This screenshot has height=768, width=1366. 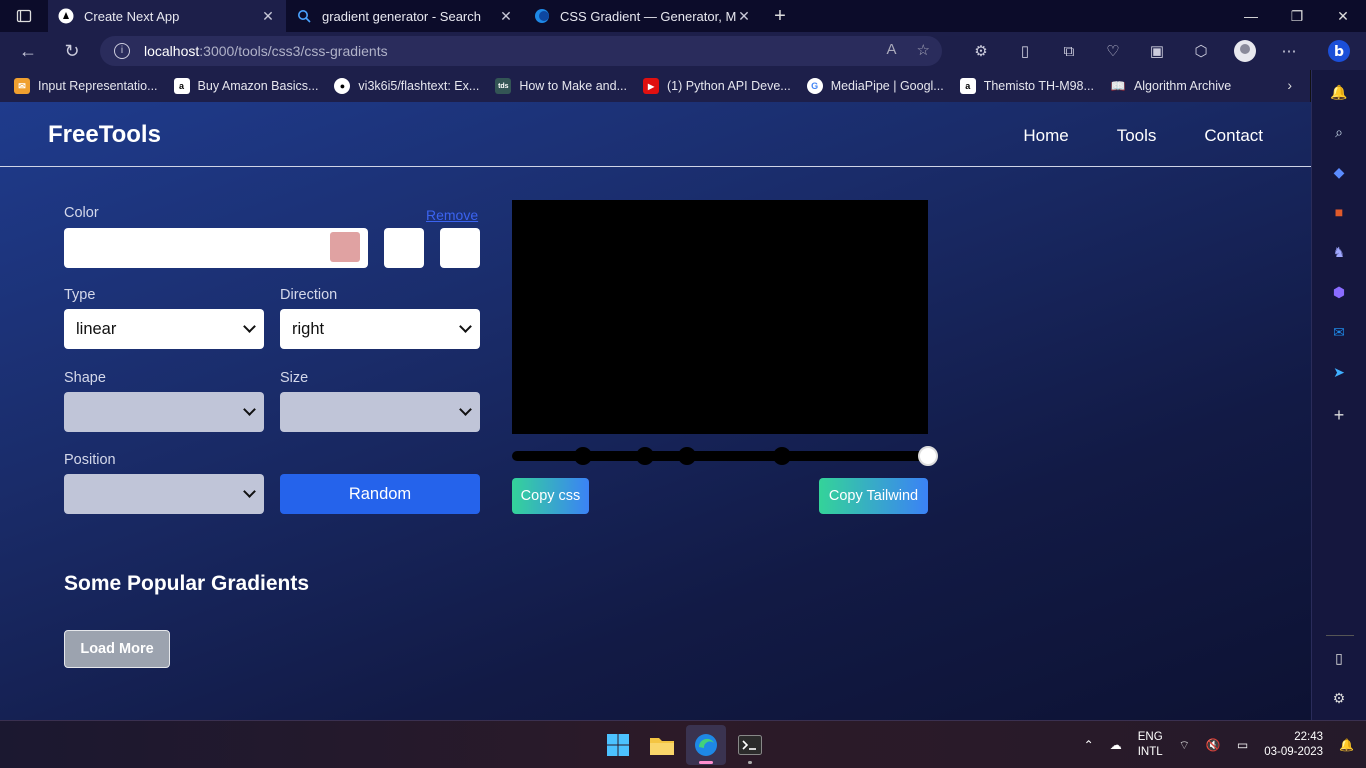 What do you see at coordinates (923, 50) in the screenshot?
I see `favorite-star-icon: ☆` at bounding box center [923, 50].